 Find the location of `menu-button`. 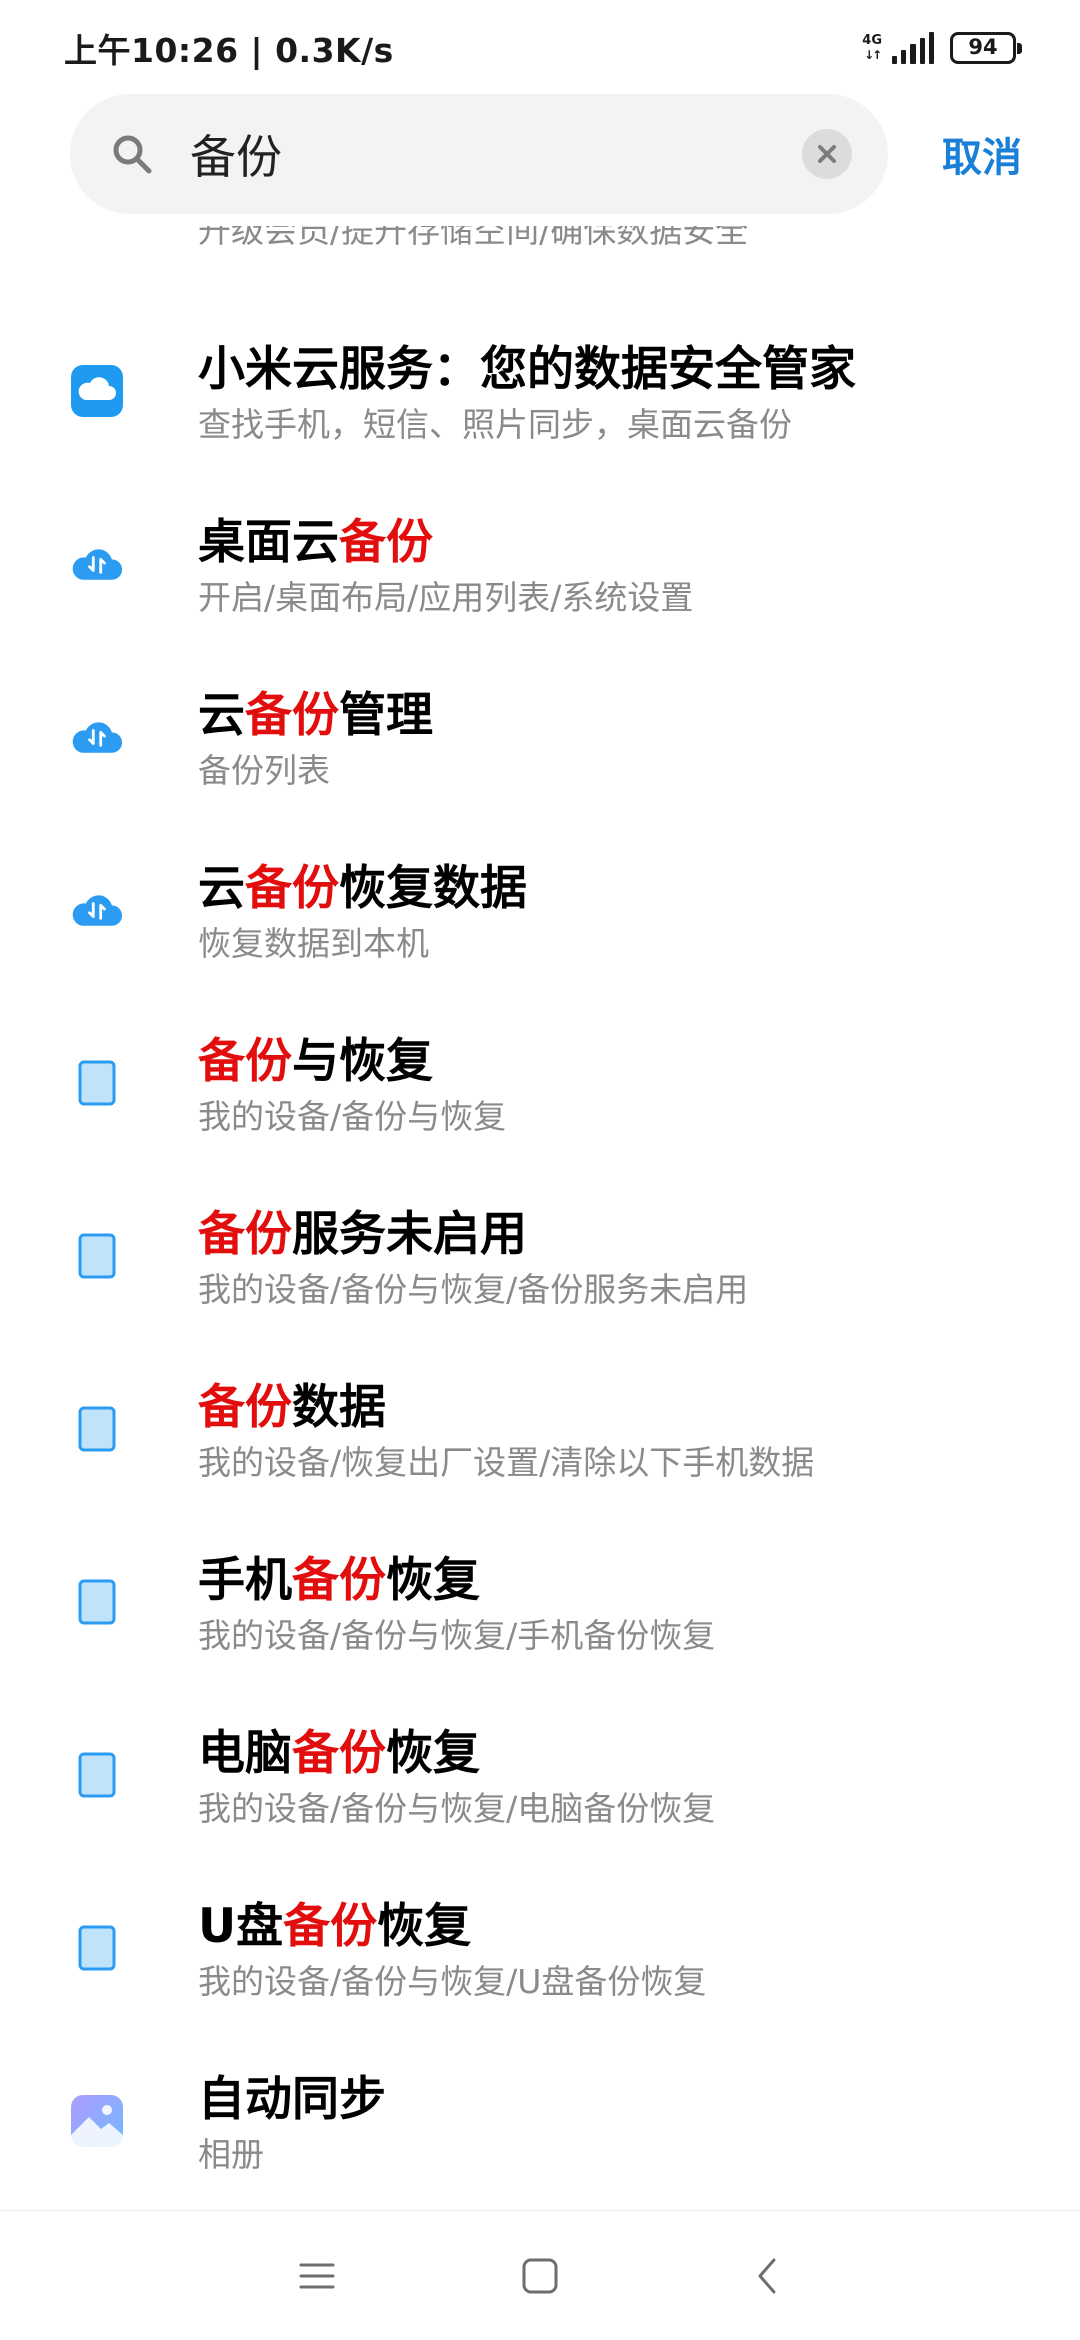

menu-button is located at coordinates (317, 2276).